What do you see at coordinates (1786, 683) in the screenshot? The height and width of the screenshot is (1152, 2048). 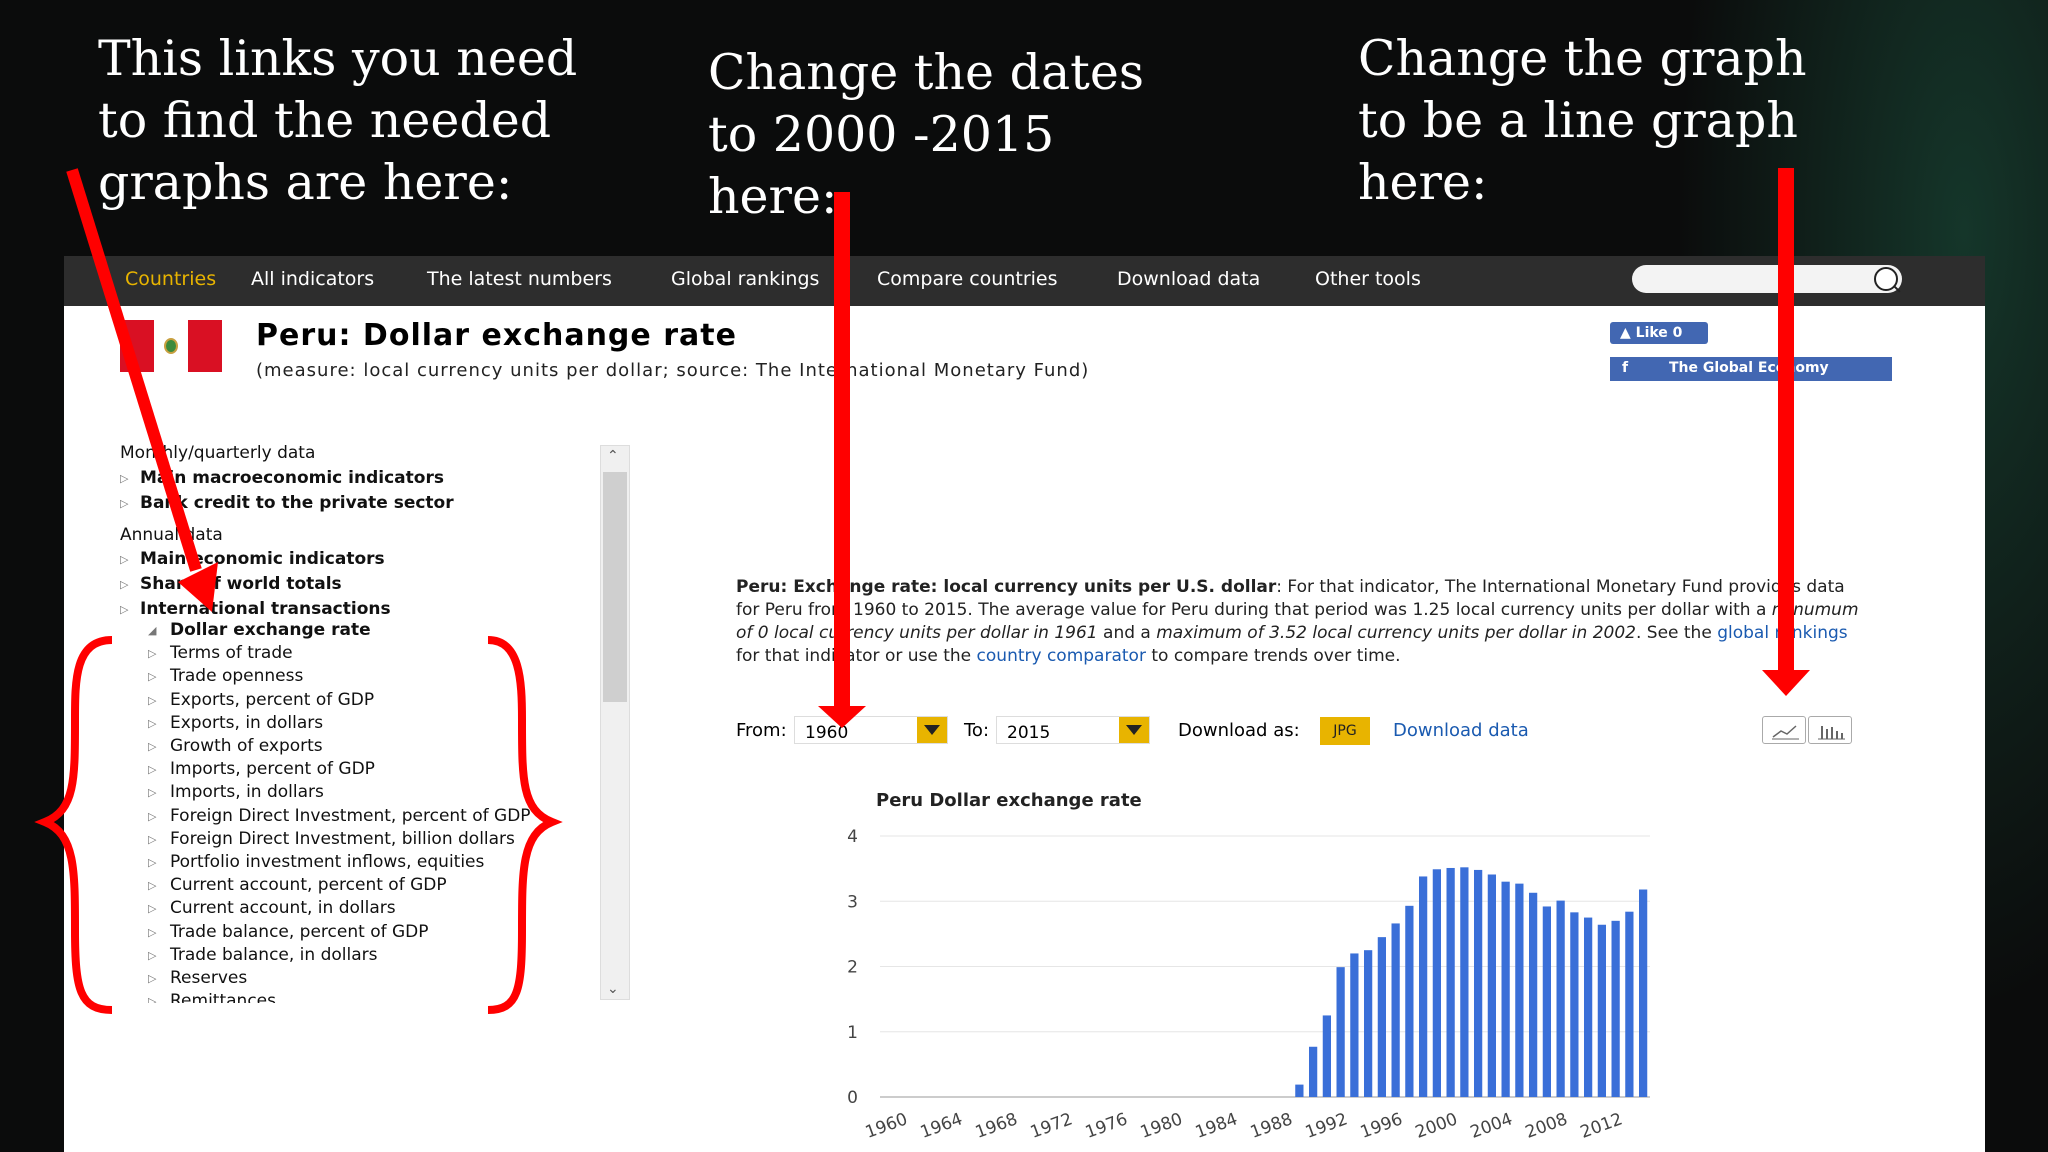 I see `right-arrow-head` at bounding box center [1786, 683].